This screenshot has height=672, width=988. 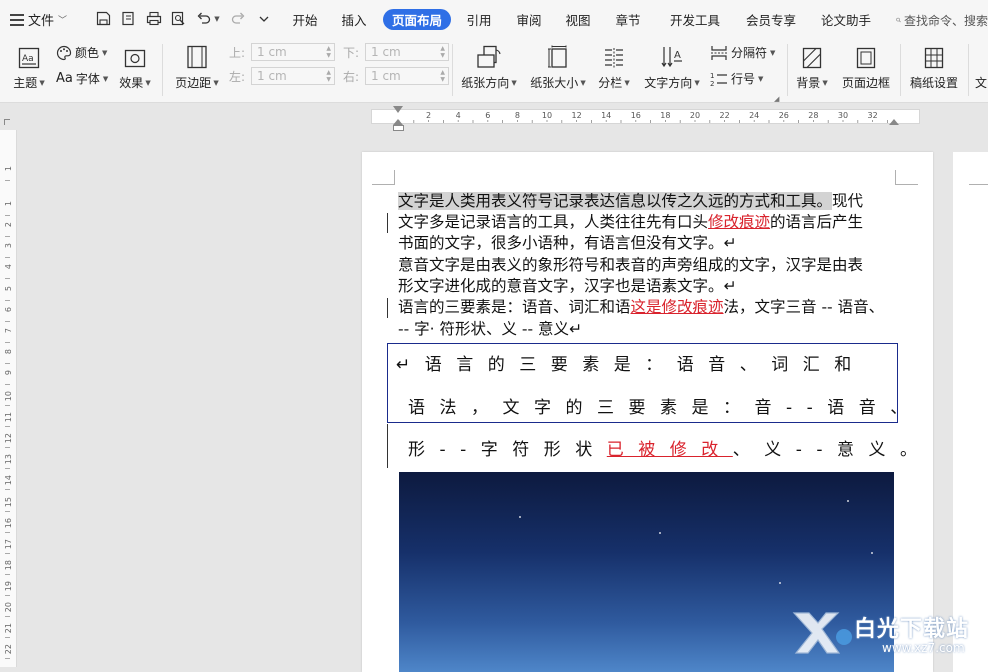 I want to click on site-watermark: 白光下载站 www.xz7.com, so click(x=887, y=634).